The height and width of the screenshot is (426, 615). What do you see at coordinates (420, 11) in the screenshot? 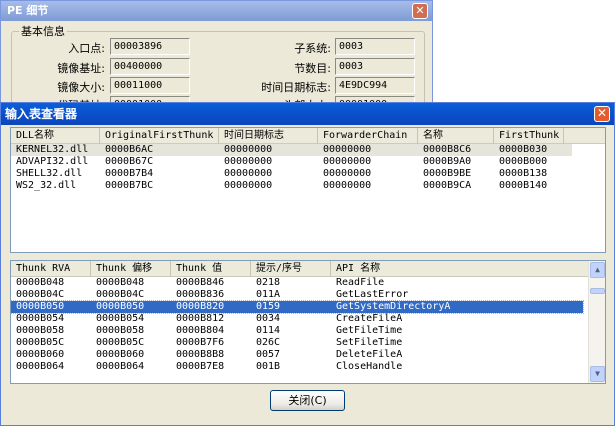
I see `pe-close-icon: ✕` at bounding box center [420, 11].